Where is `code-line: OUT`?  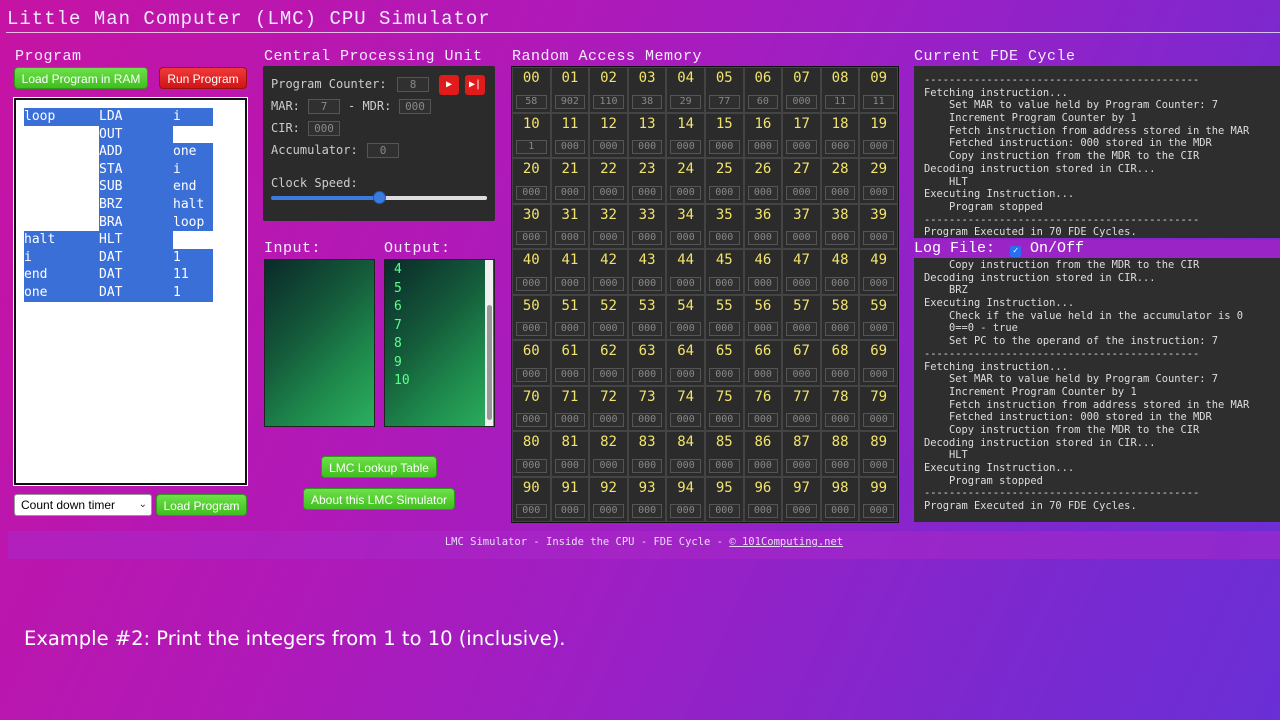 code-line: OUT is located at coordinates (130, 134).